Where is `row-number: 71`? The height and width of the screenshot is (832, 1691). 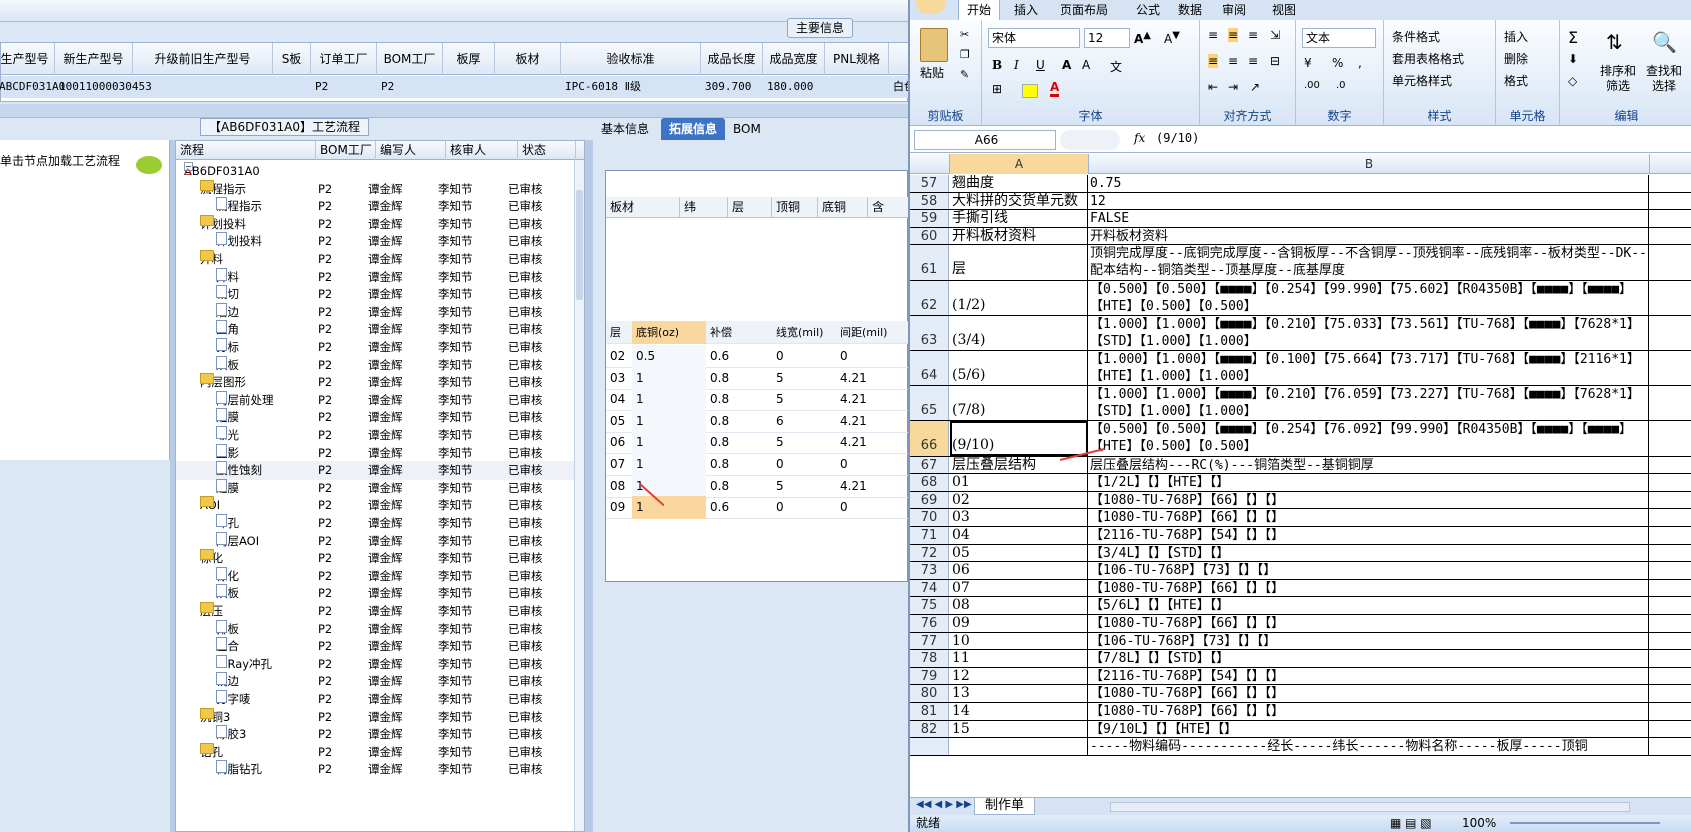
row-number: 71 is located at coordinates (929, 535).